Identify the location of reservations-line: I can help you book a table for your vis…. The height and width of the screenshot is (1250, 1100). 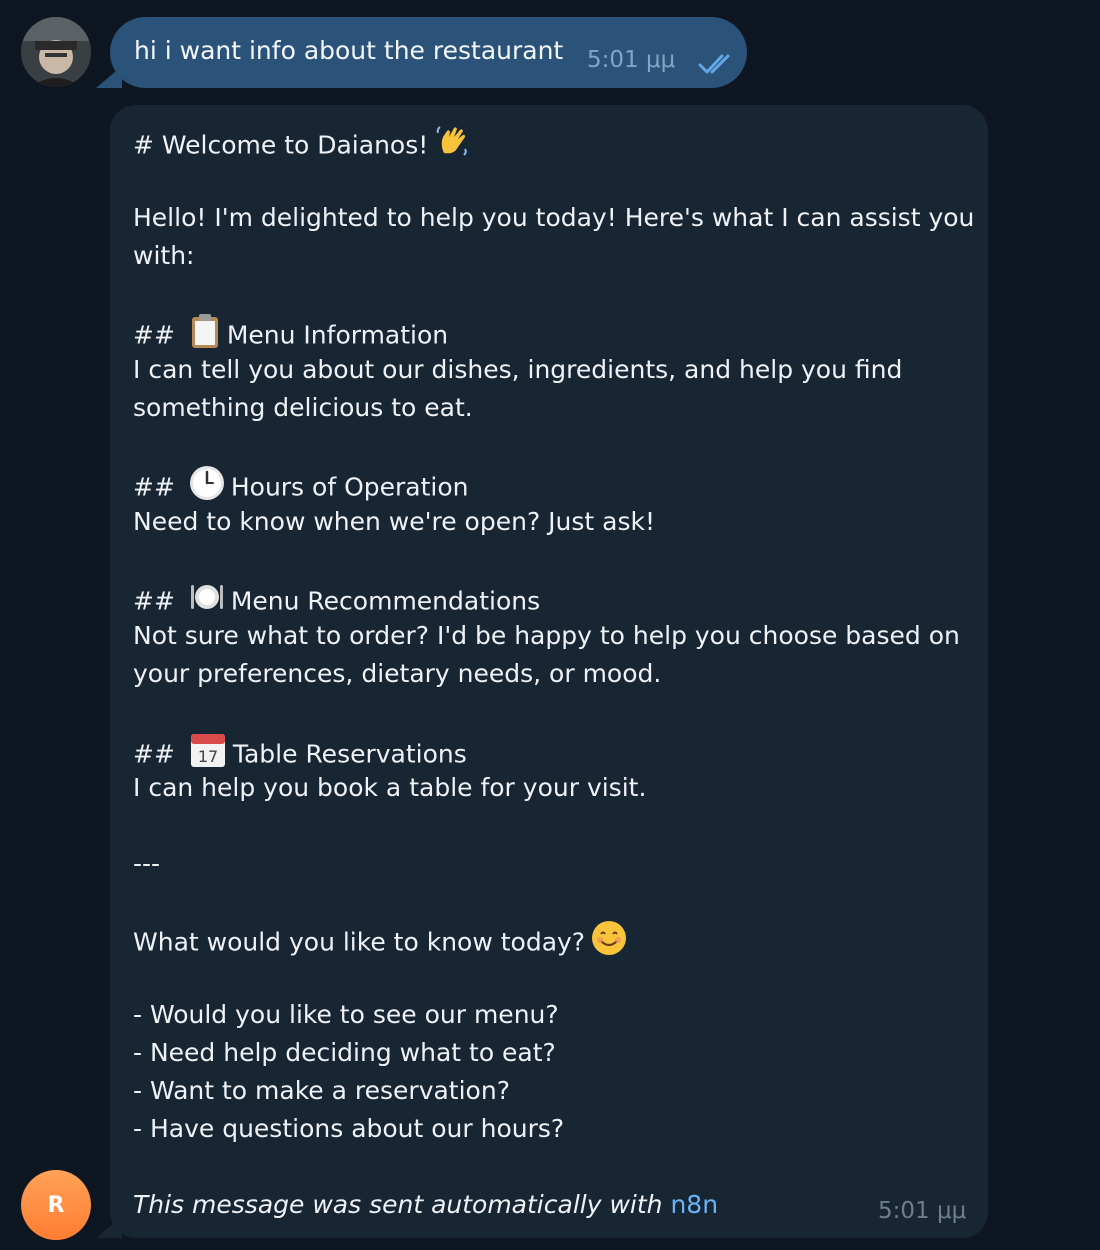
(390, 787).